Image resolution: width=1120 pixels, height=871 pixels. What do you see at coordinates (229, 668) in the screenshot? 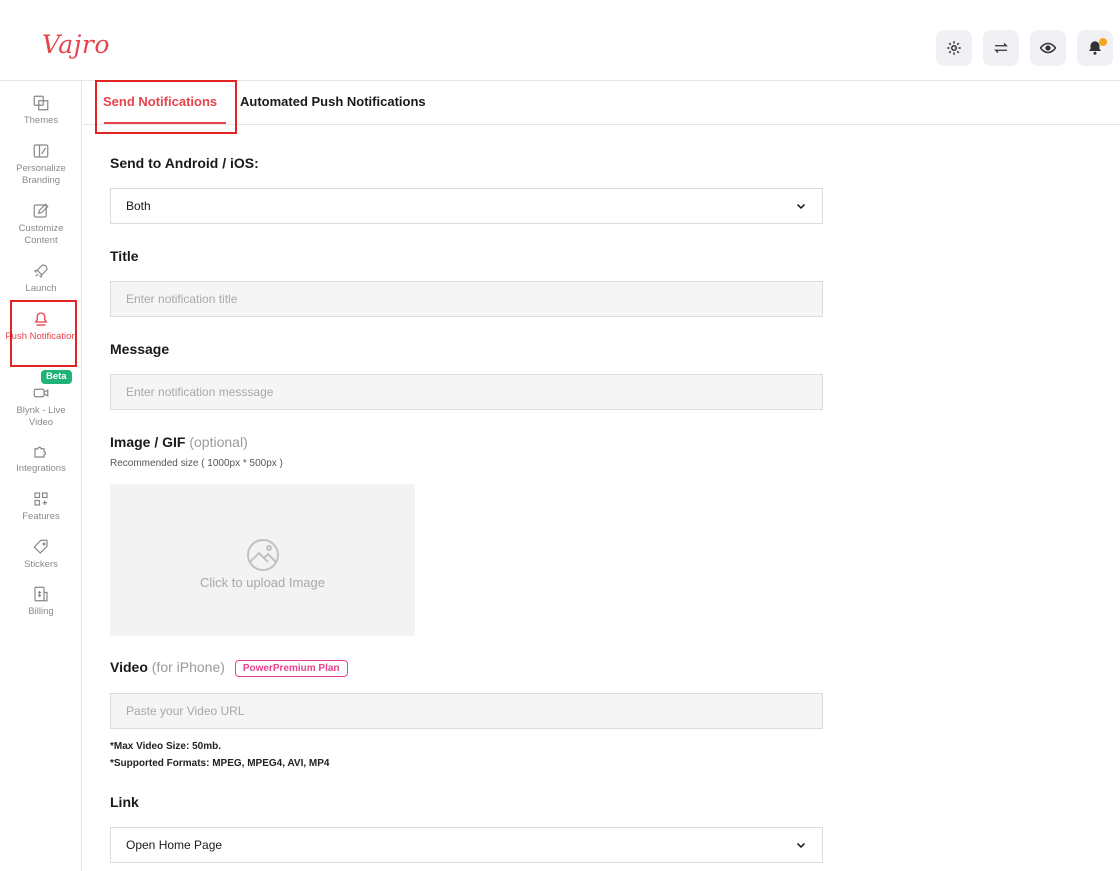
I see `video-label: Video (for iPhone) PowerPremium Plan` at bounding box center [229, 668].